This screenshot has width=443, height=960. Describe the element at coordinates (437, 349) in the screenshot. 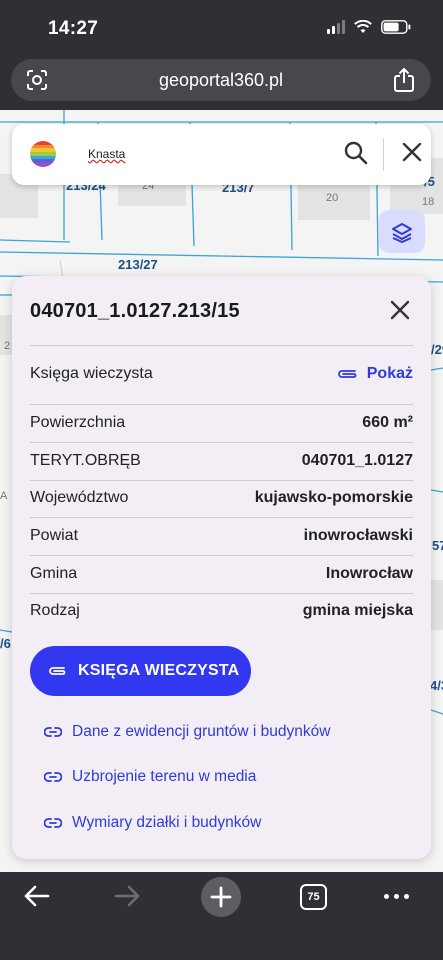

I see `parcel-label: /29` at that location.